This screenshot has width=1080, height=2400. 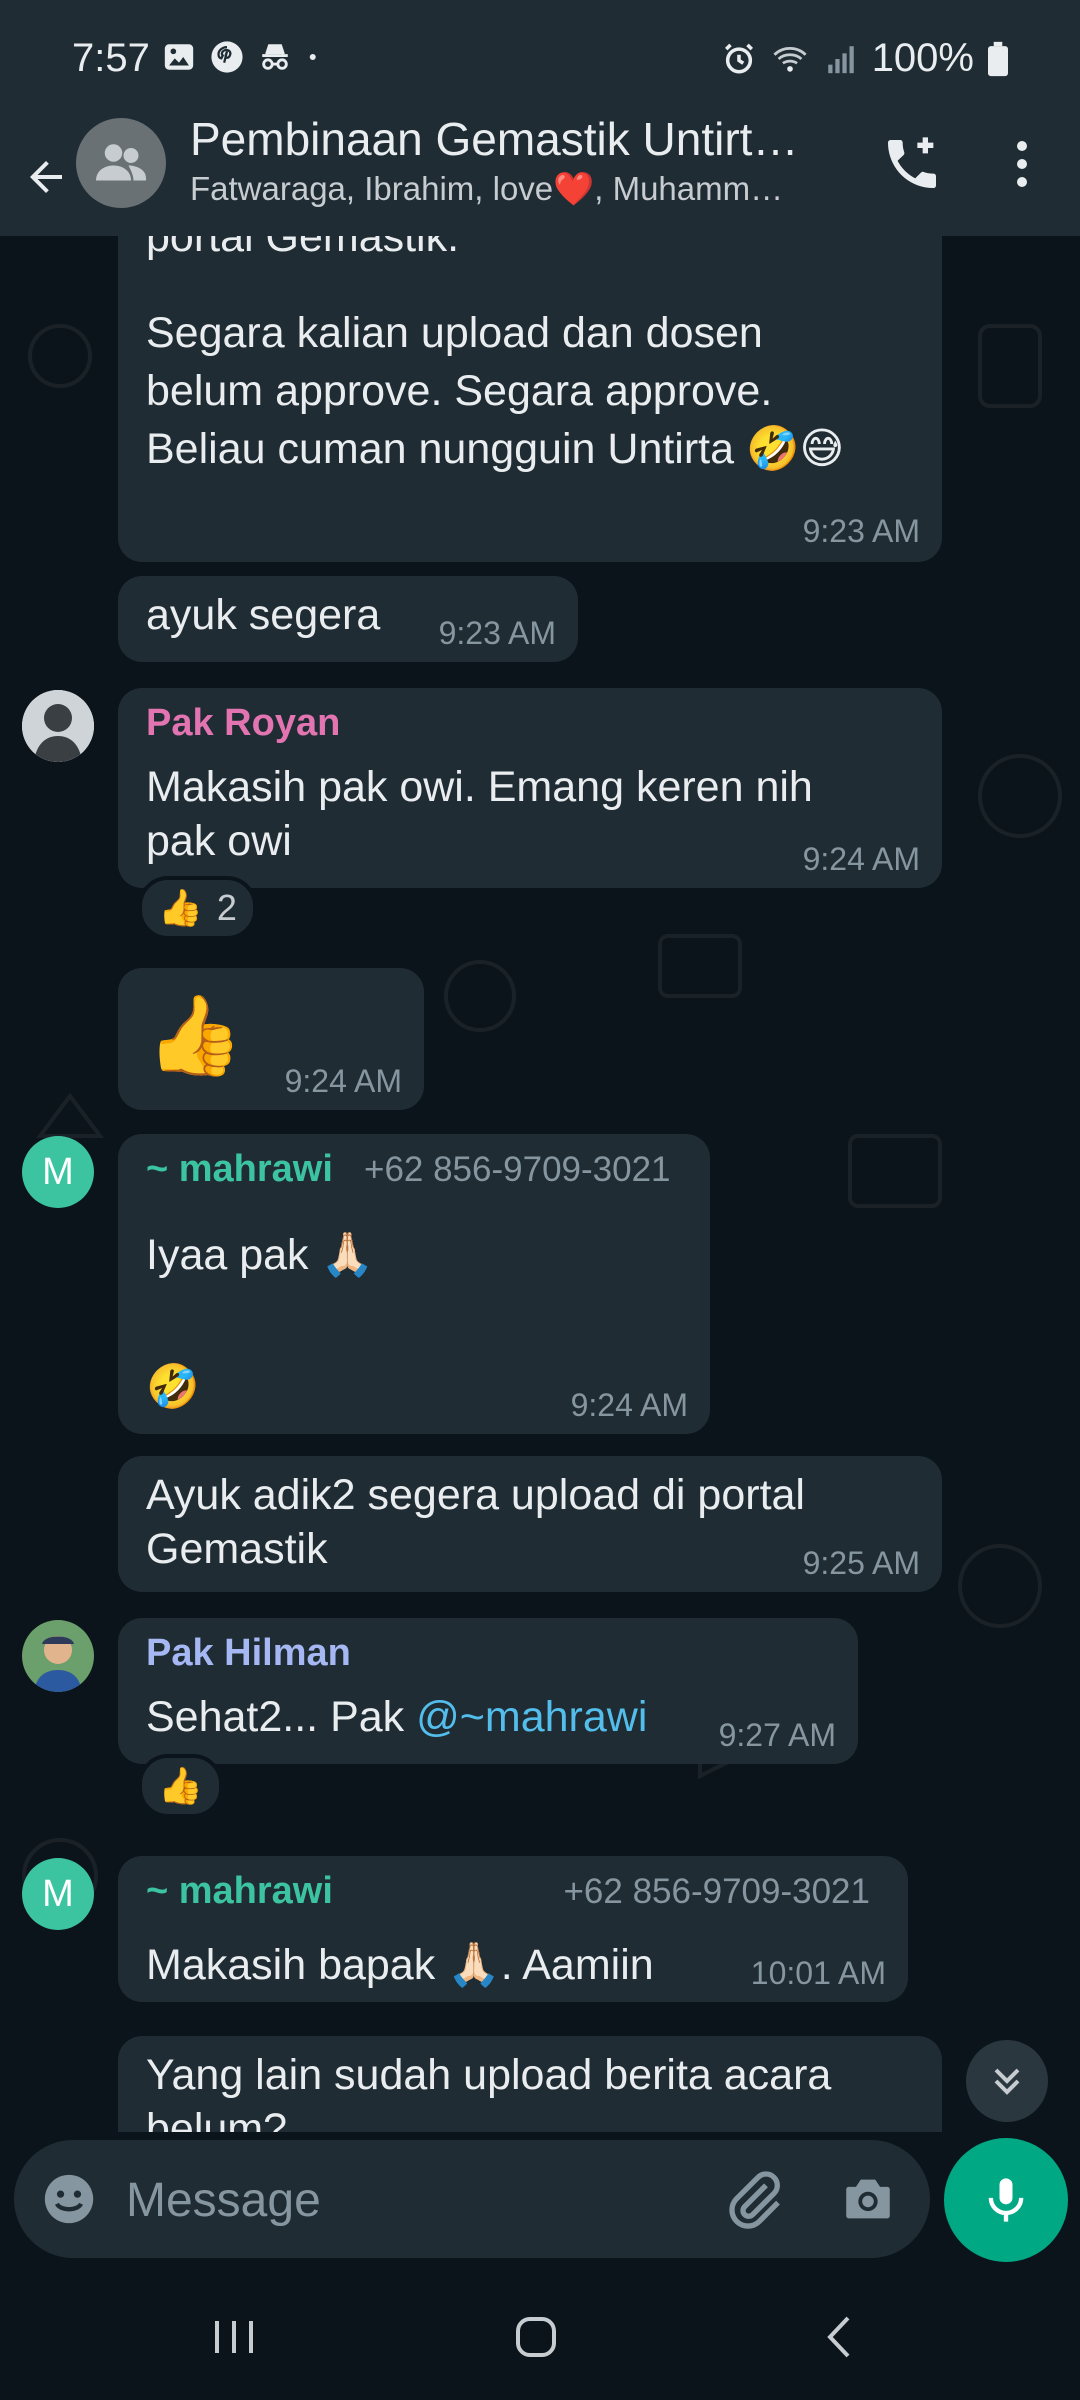 I want to click on home-button, so click(x=536, y=2337).